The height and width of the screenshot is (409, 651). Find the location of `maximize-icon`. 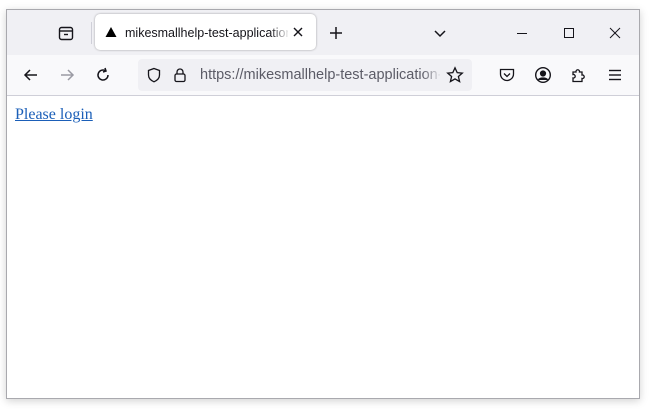

maximize-icon is located at coordinates (569, 33).